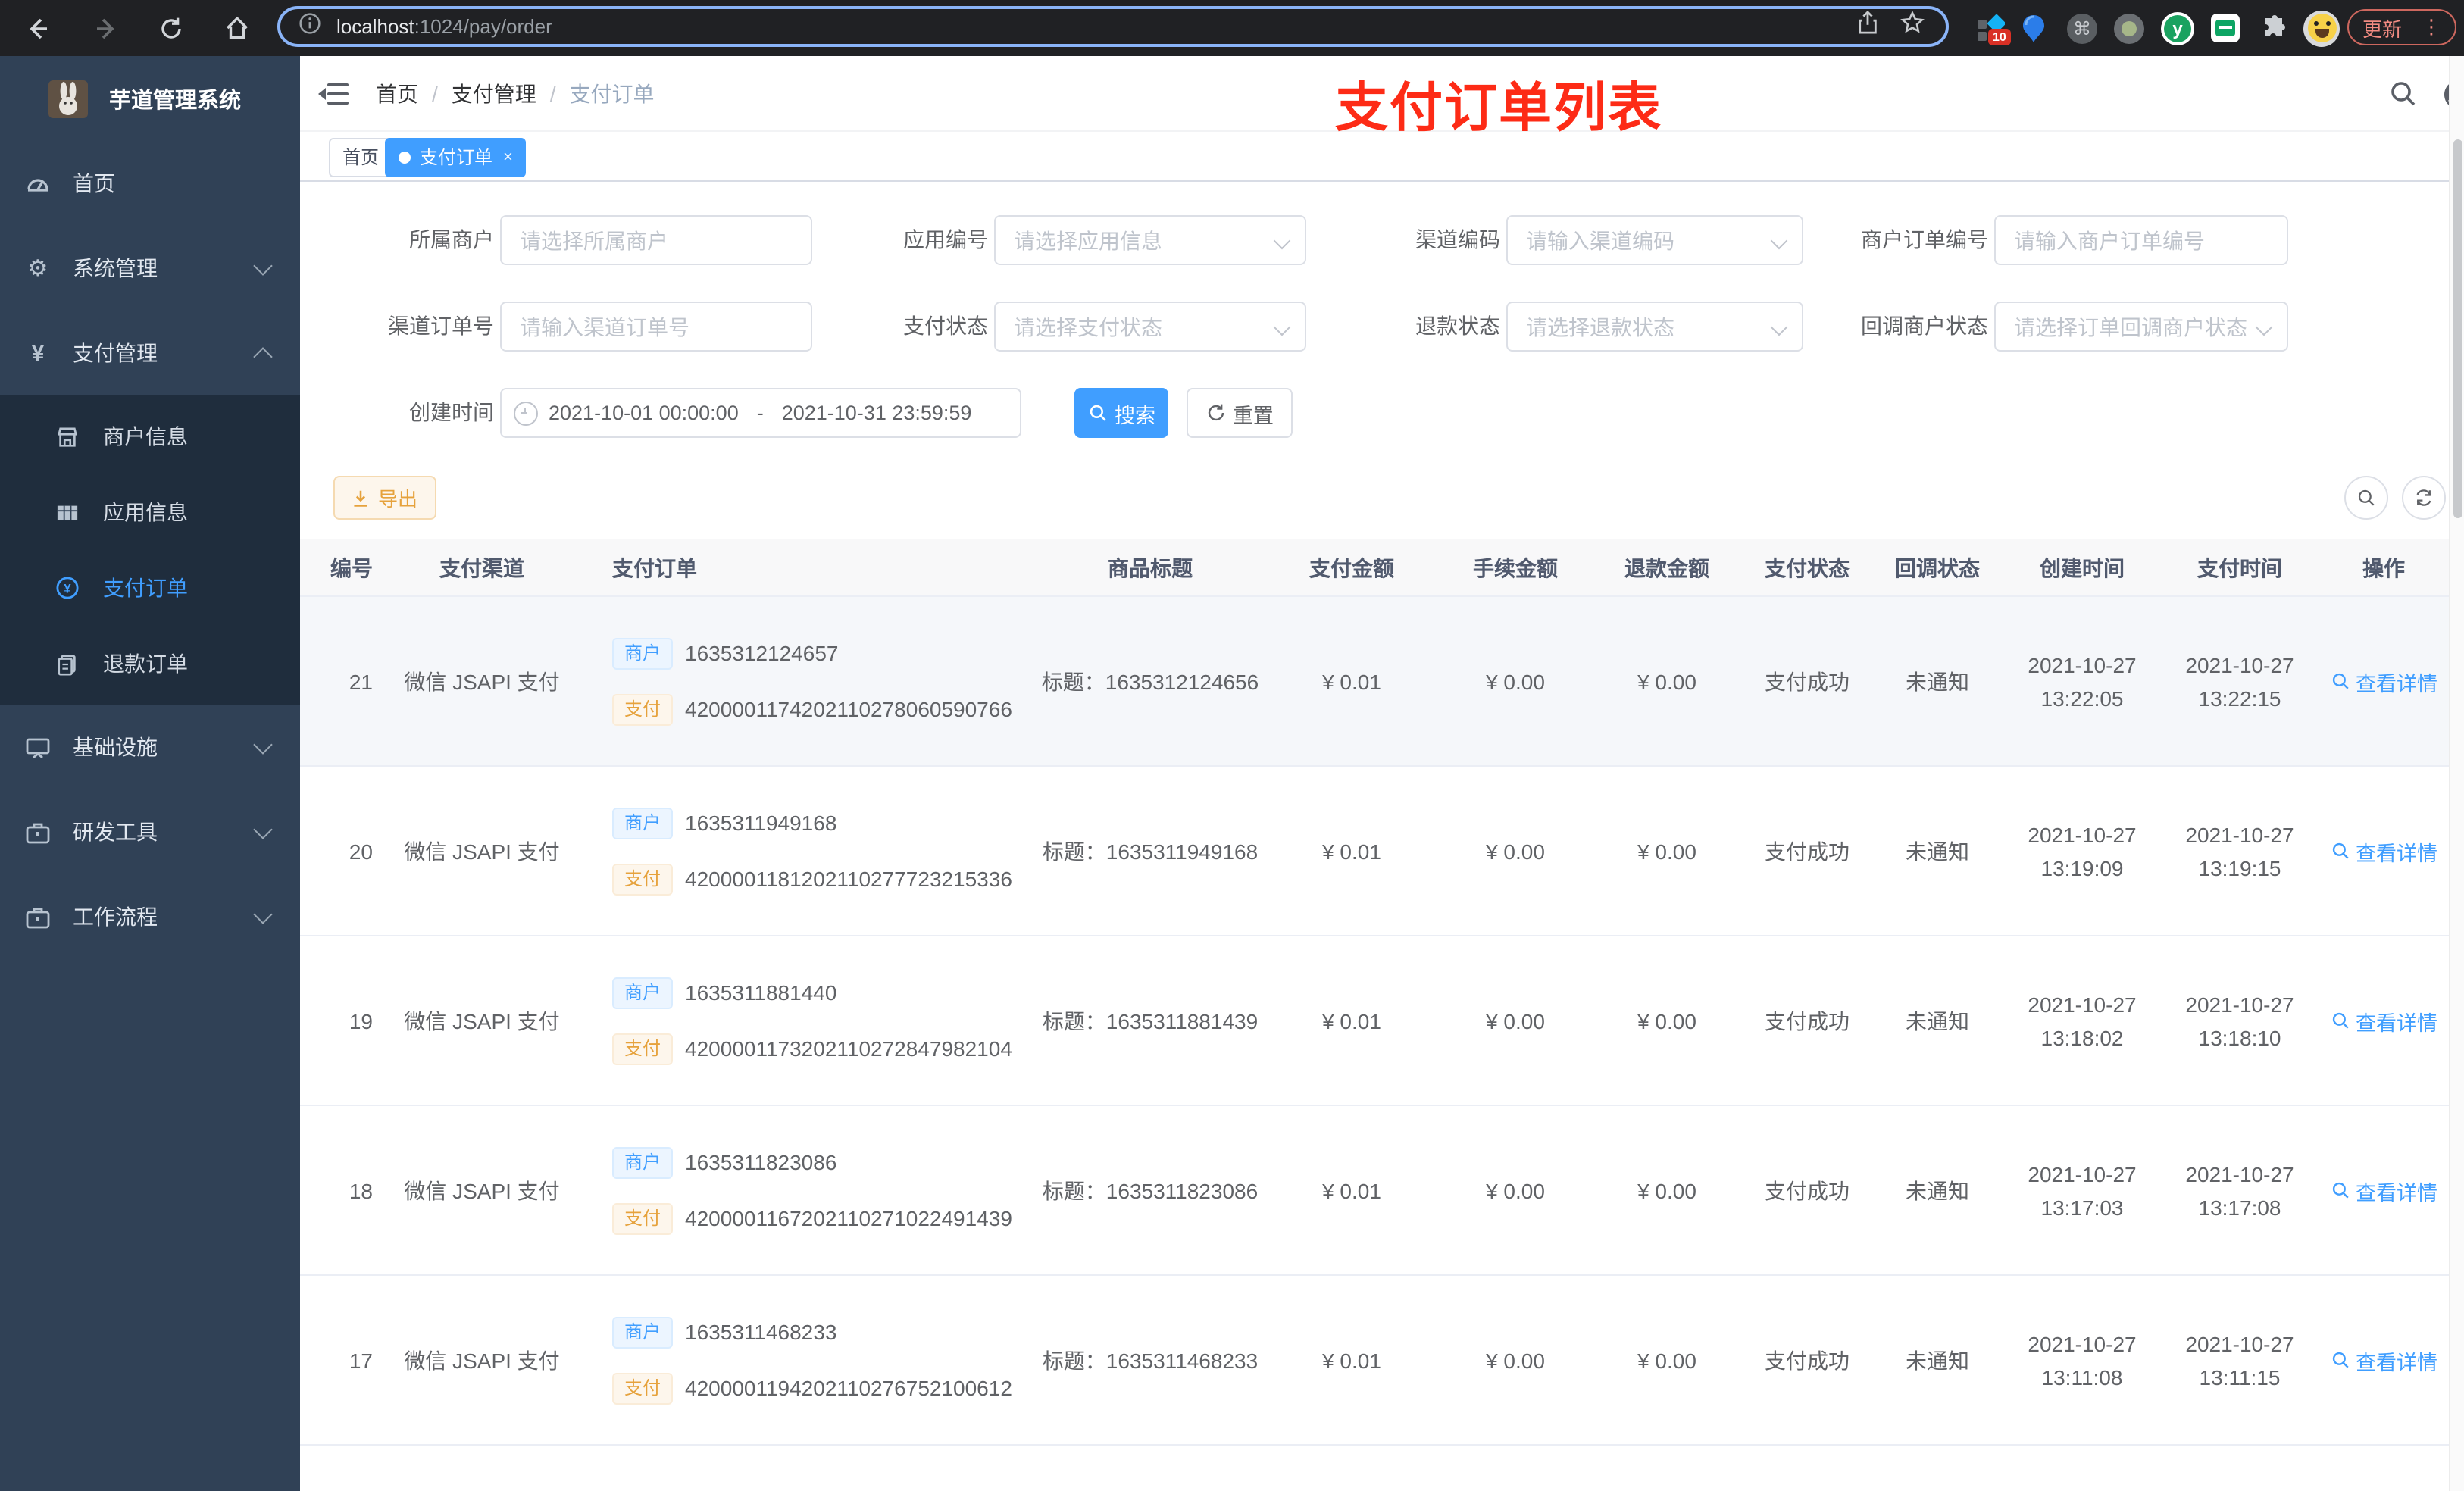 The width and height of the screenshot is (2464, 1491). Describe the element at coordinates (2033, 28) in the screenshot. I see `extension-balloon-icon` at that location.